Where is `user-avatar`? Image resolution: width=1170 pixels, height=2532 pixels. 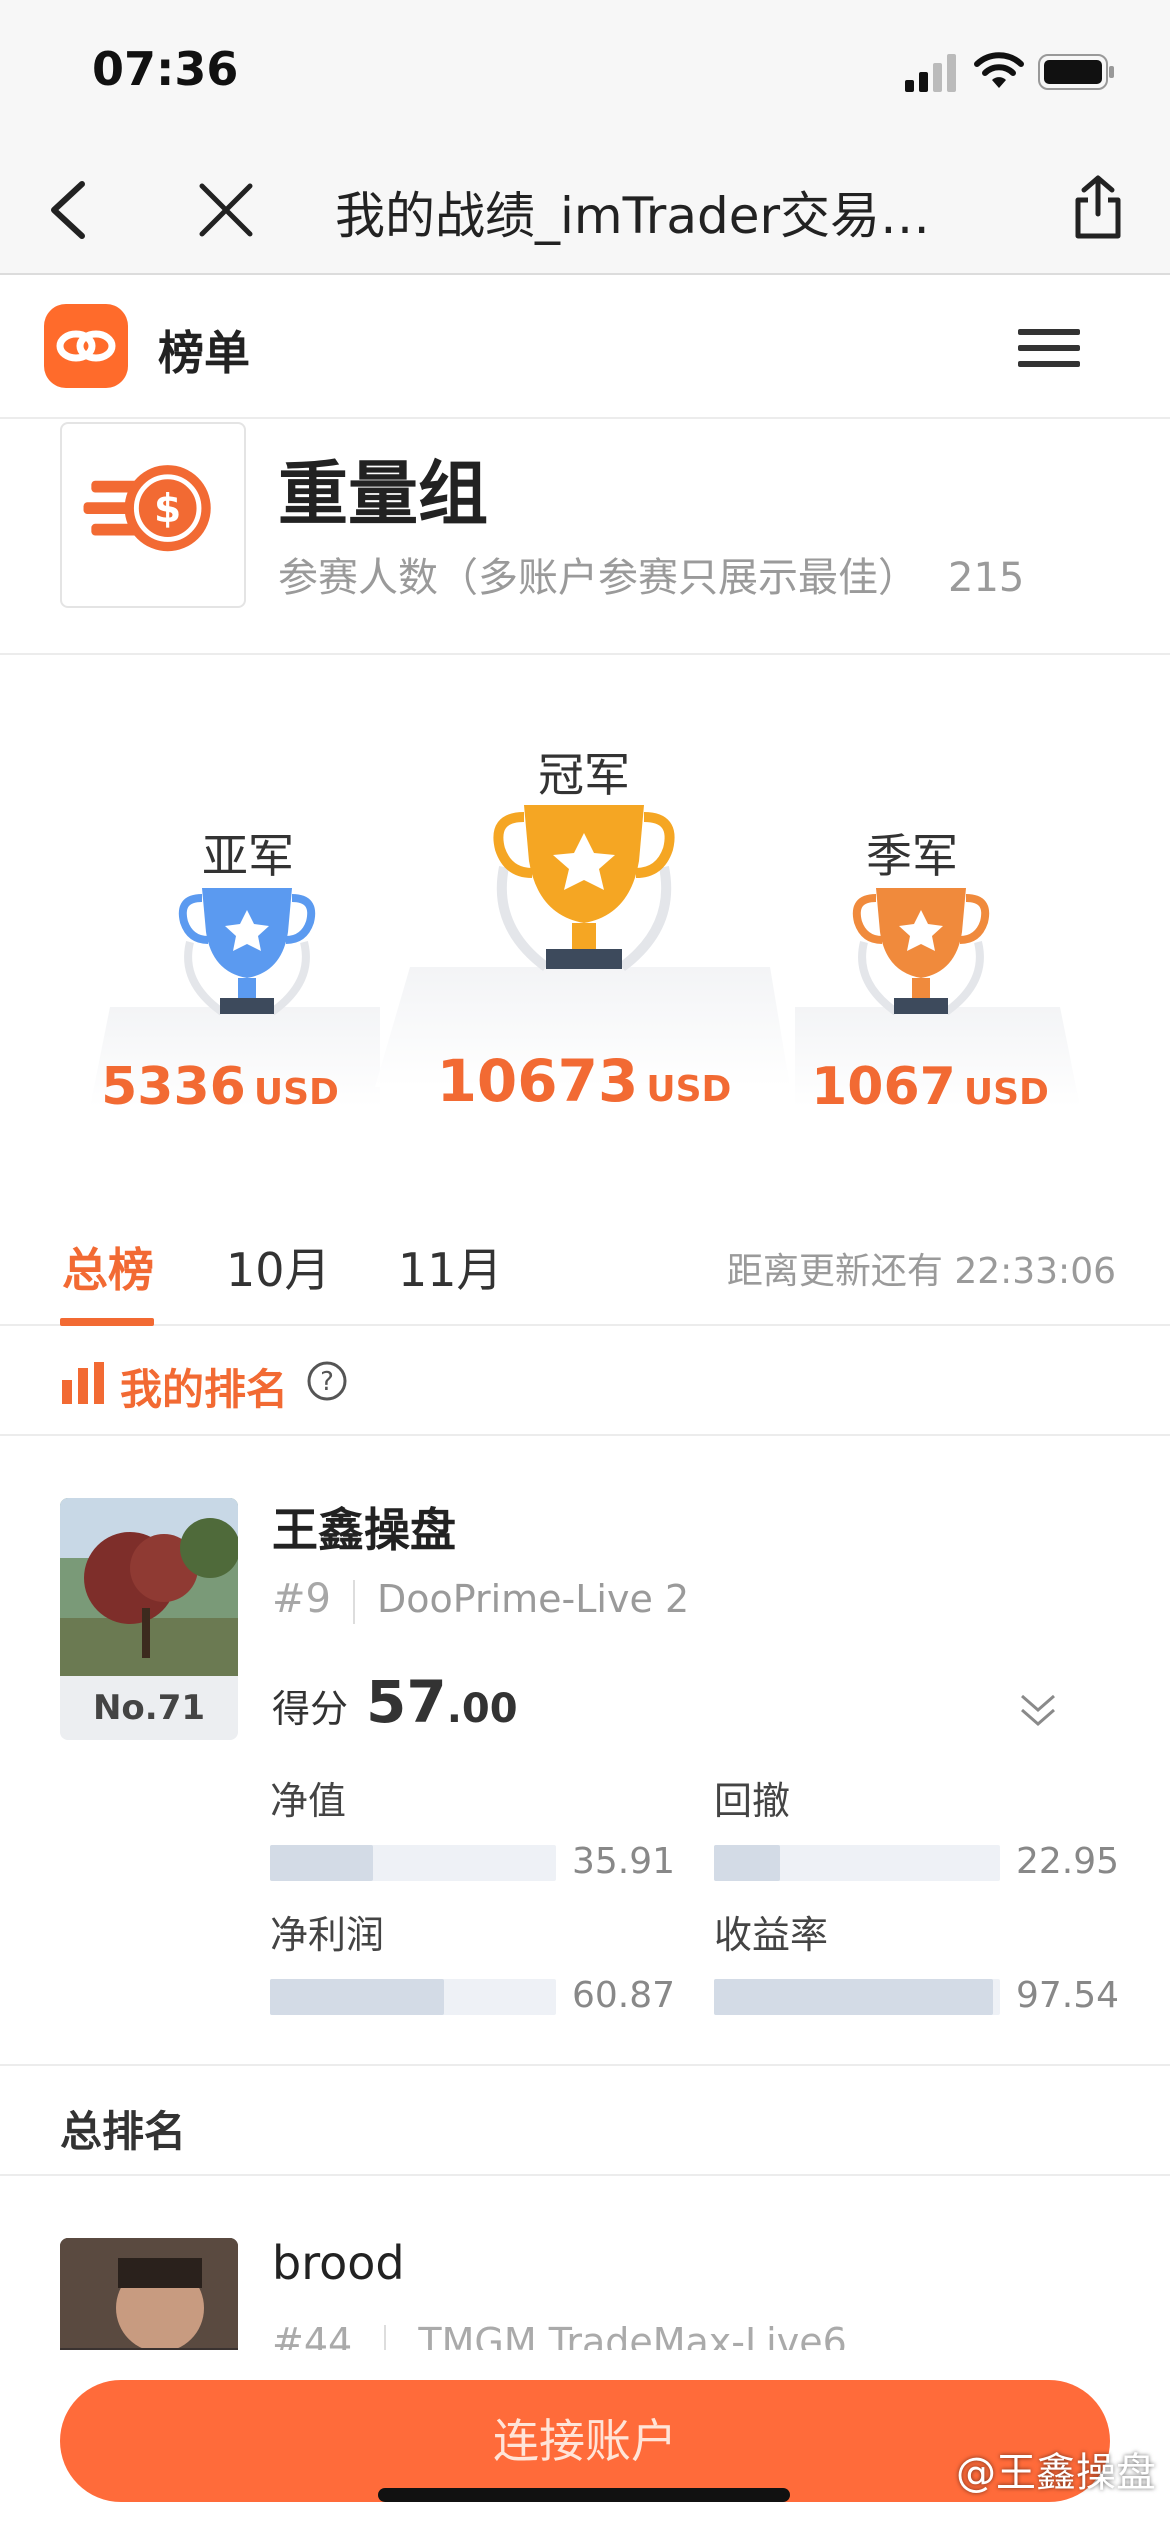 user-avatar is located at coordinates (149, 1587).